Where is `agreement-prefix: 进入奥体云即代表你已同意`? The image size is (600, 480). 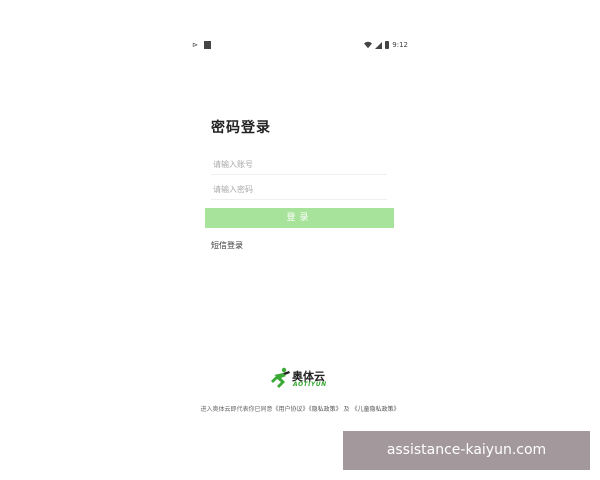 agreement-prefix: 进入奥体云即代表你已同意 is located at coordinates (236, 409).